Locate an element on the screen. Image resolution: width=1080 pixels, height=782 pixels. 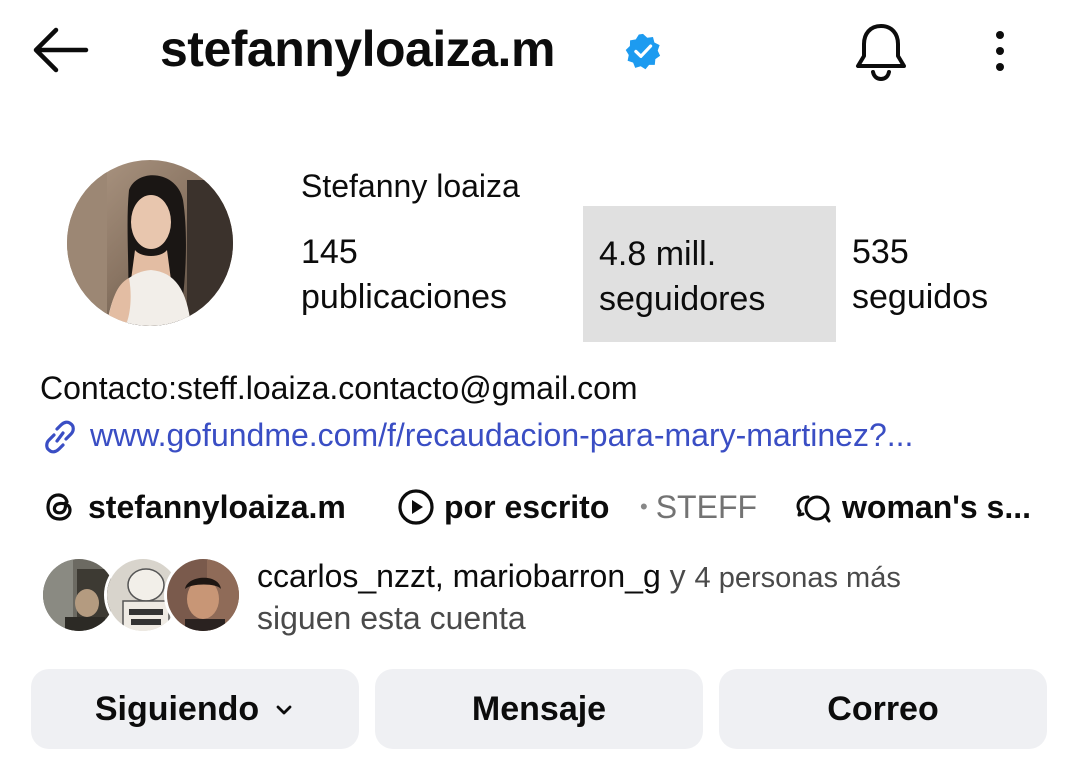
video-chip-label: por escrito is located at coordinates (527, 506).